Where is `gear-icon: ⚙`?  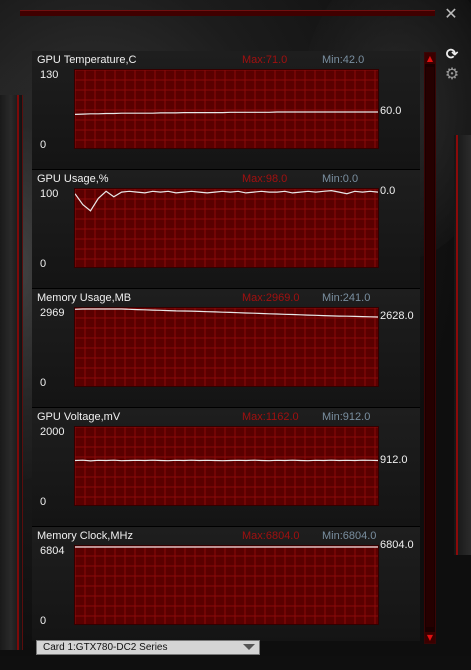
gear-icon: ⚙ is located at coordinates (452, 74).